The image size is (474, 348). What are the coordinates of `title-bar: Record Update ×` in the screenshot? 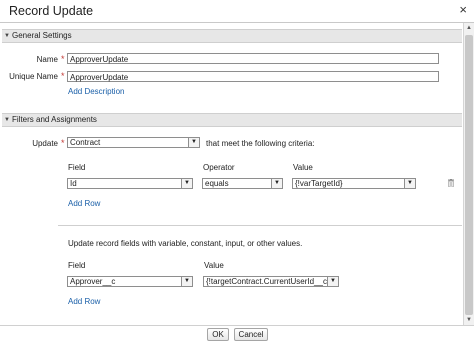 It's located at (237, 11).